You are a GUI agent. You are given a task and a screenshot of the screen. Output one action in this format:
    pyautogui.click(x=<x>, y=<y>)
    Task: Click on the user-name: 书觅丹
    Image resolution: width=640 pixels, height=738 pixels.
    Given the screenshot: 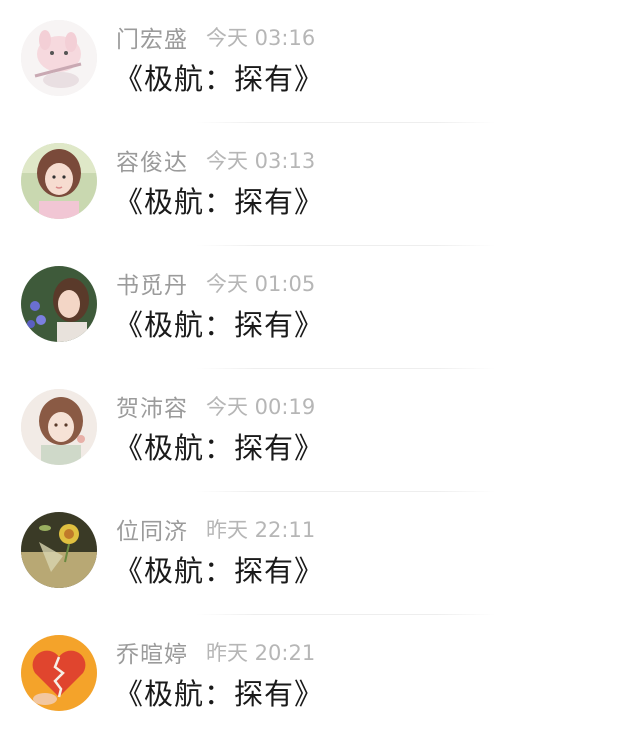 What is the action you would take?
    pyautogui.click(x=152, y=283)
    